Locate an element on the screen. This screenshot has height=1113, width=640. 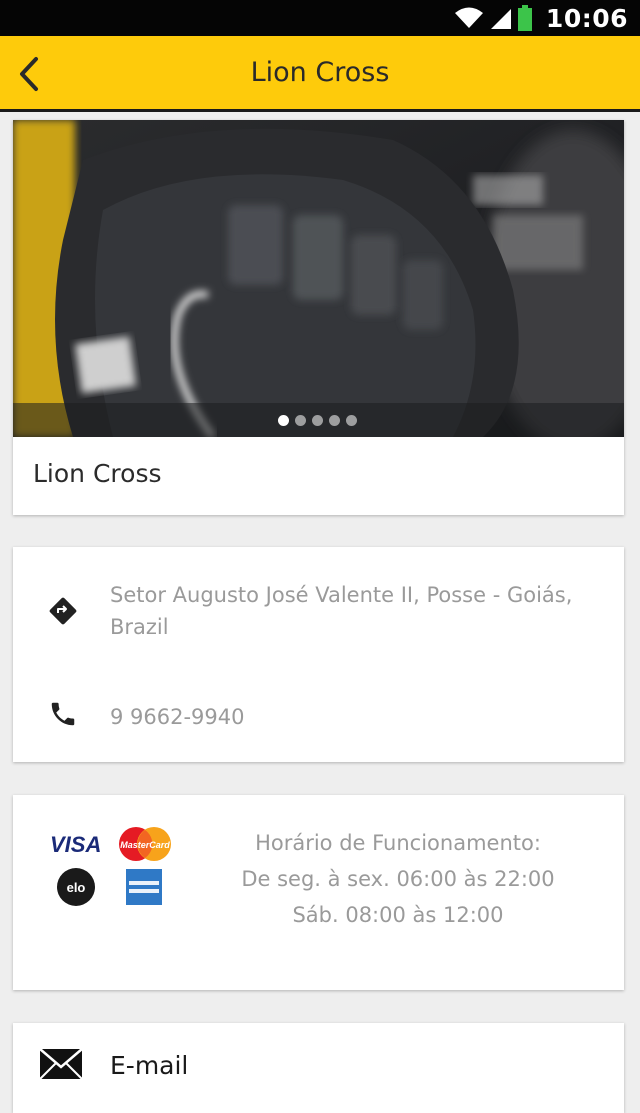
mastercard-card-icon: MasterCard is located at coordinates (145, 844).